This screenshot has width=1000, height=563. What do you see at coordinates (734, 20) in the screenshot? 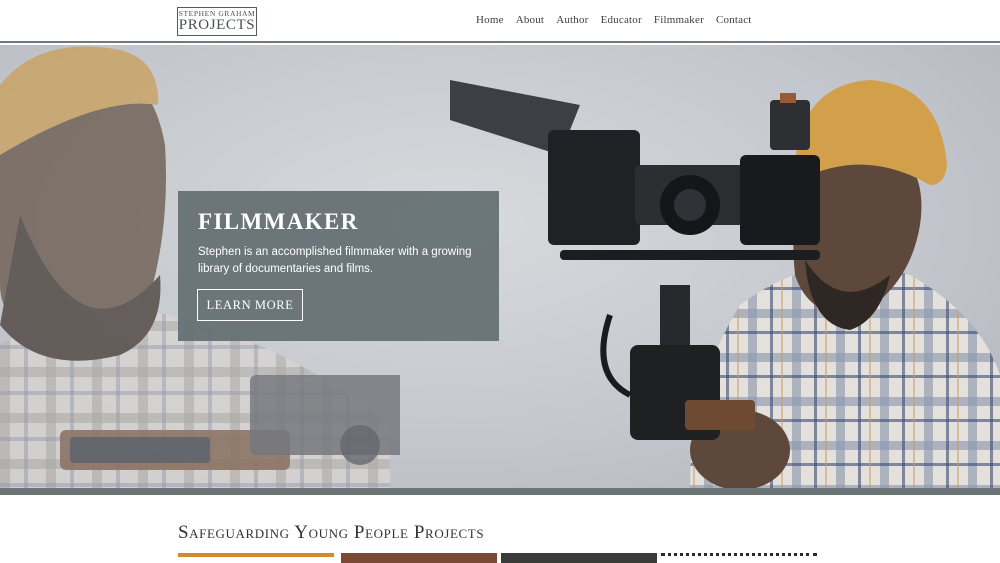
I see `nav-contact-link: Contact` at bounding box center [734, 20].